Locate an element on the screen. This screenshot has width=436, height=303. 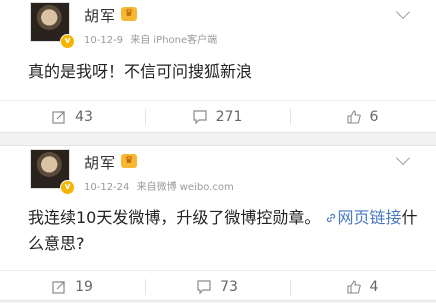
repost-count: 19 is located at coordinates (84, 287).